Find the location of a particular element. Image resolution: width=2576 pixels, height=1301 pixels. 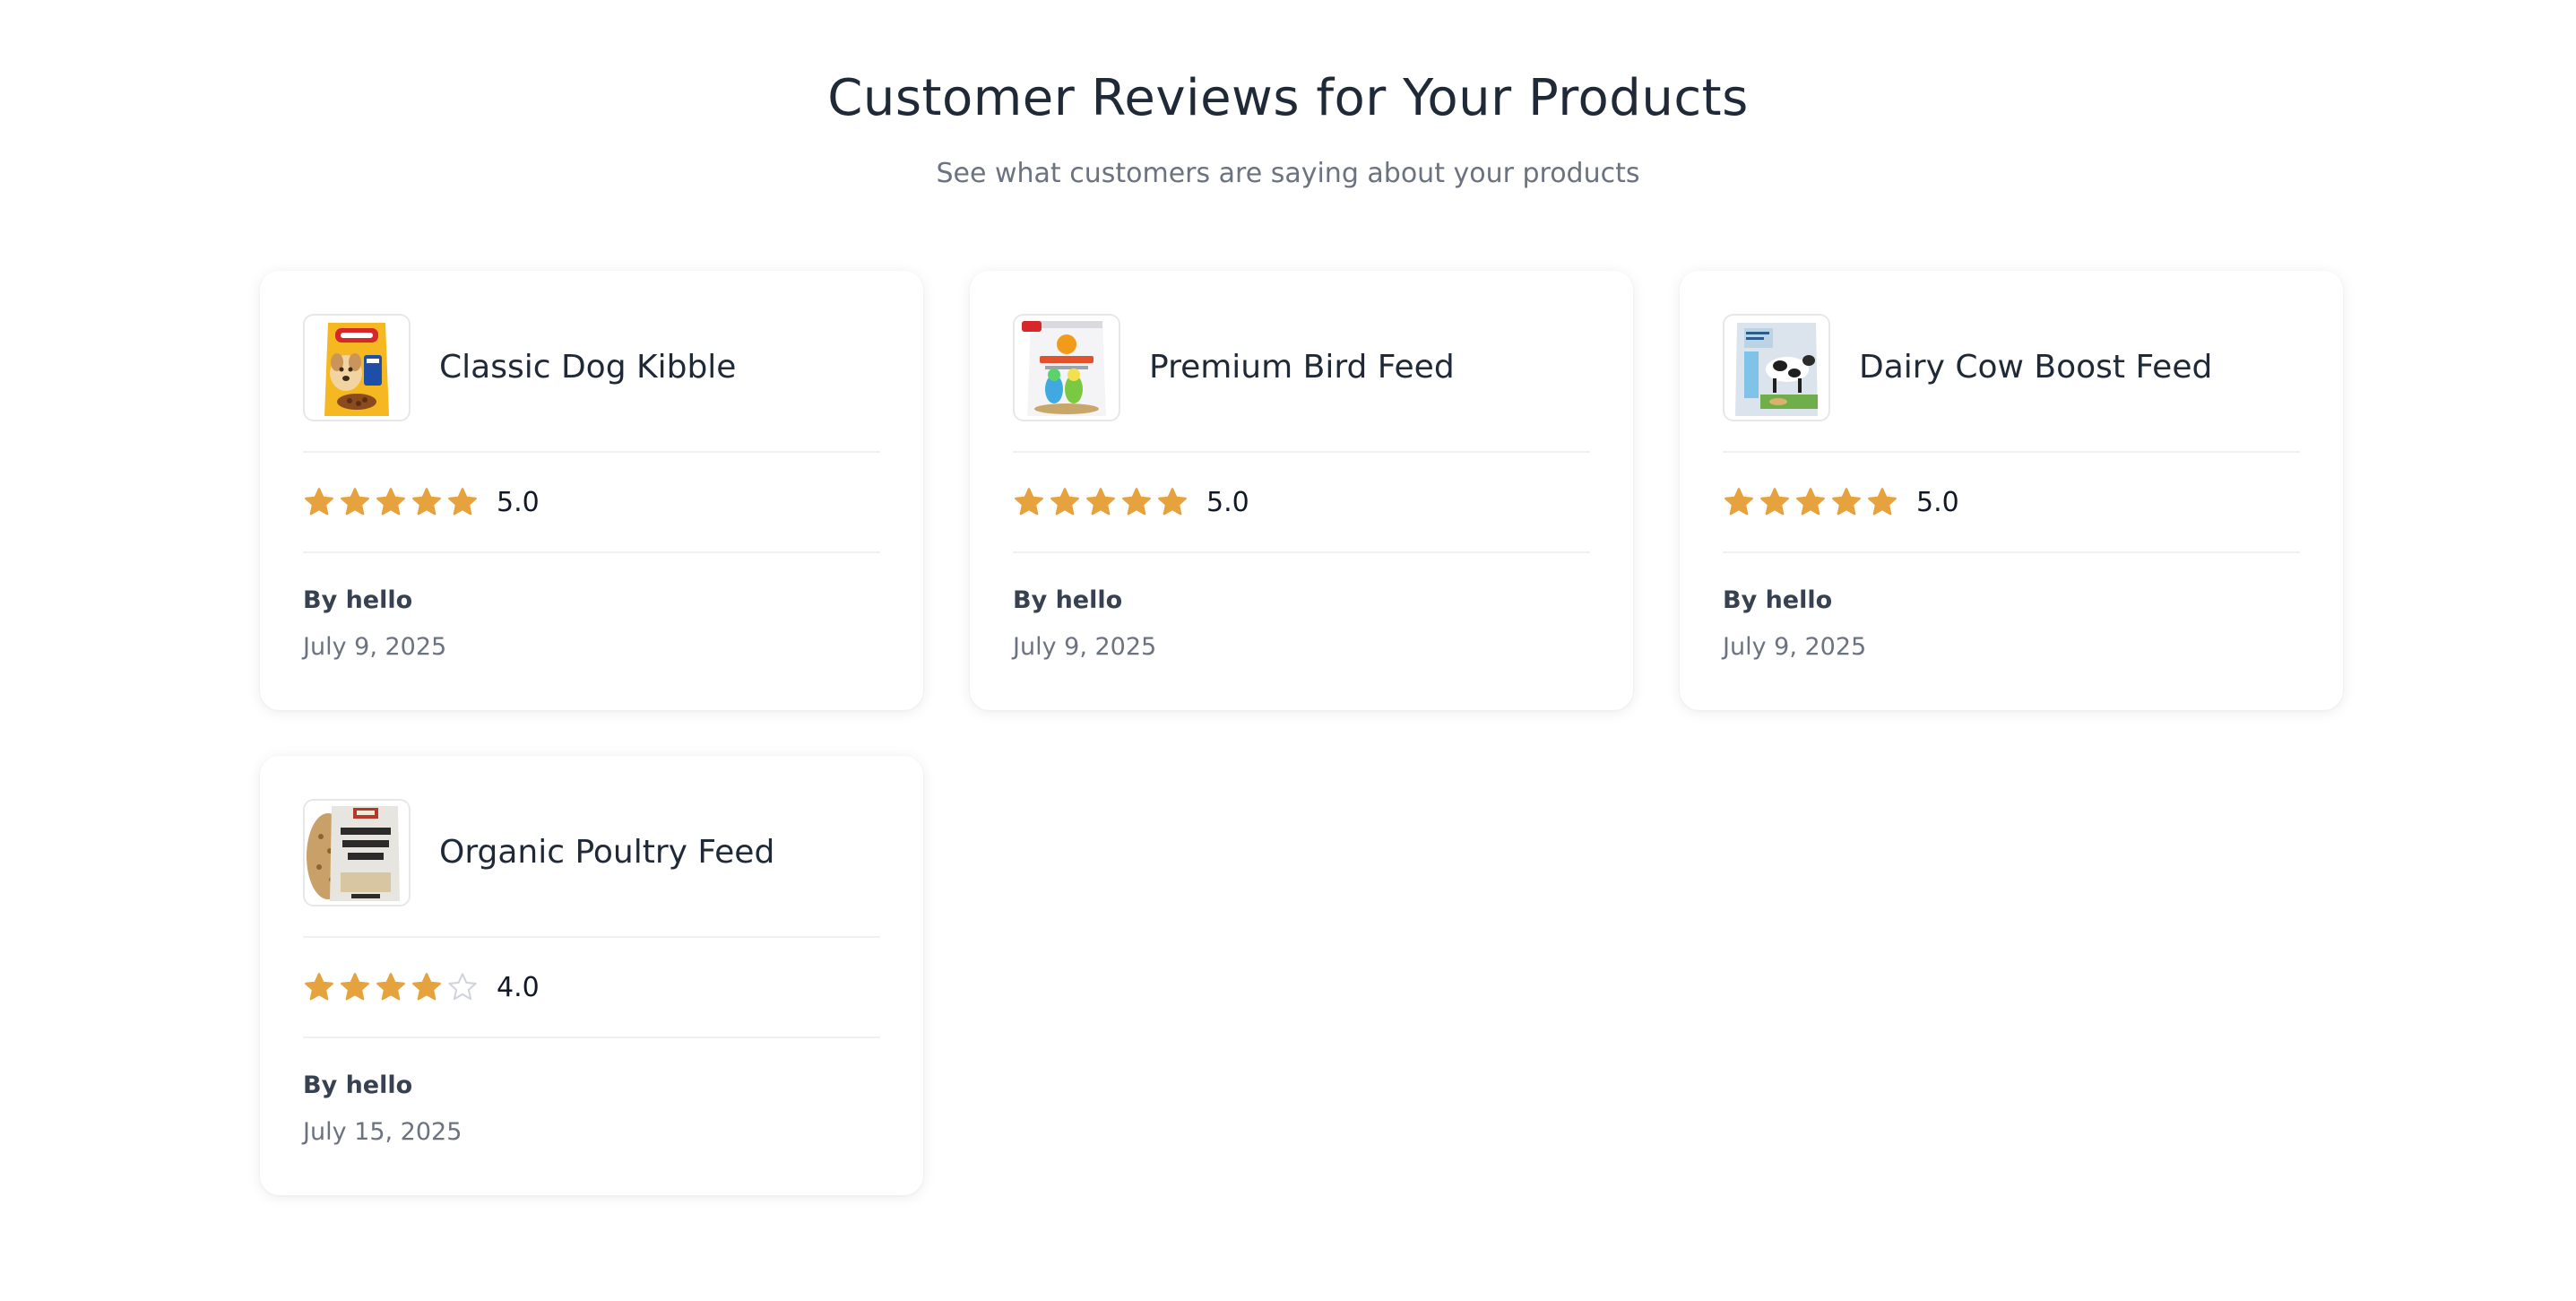

cattle-feed-bag-icon is located at coordinates (1776, 367).